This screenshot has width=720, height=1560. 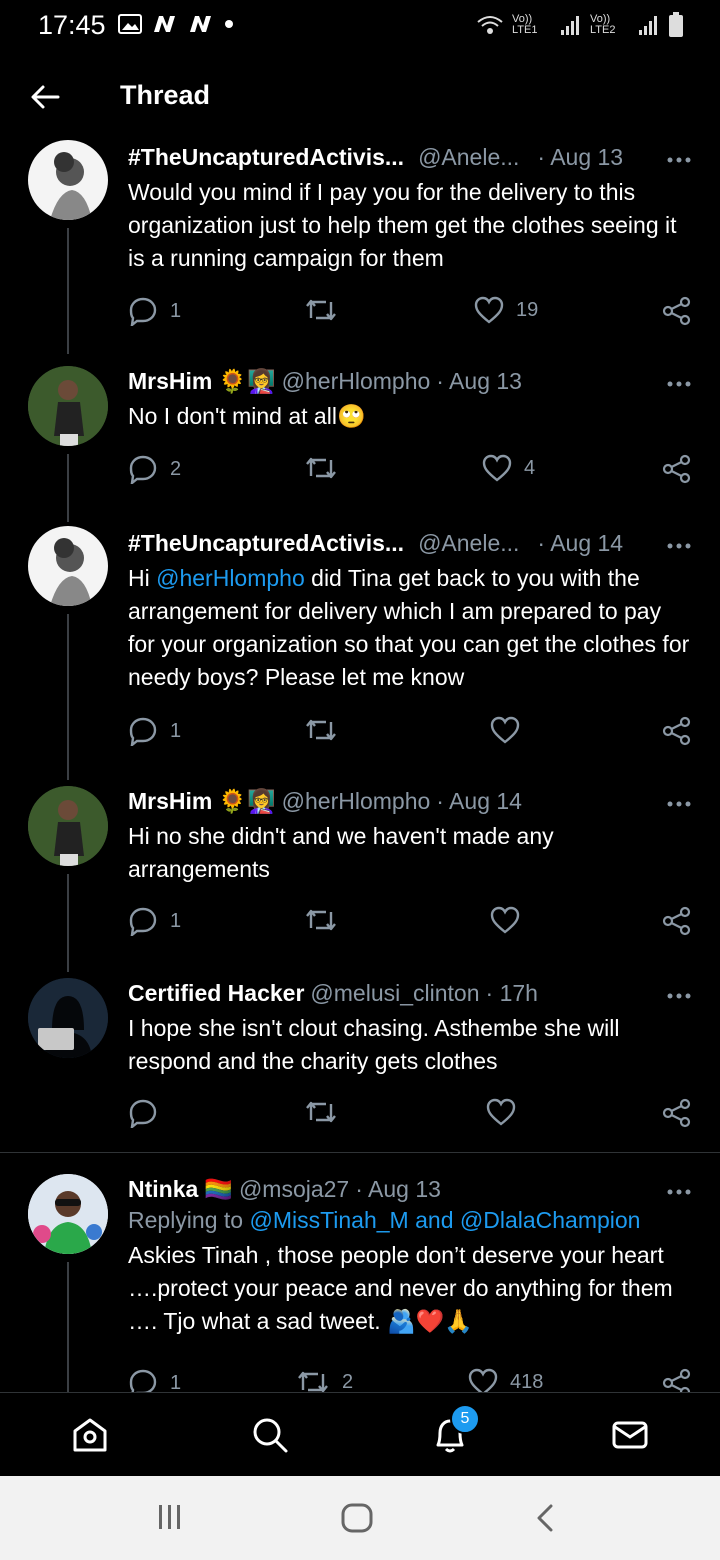 What do you see at coordinates (545, 1518) in the screenshot?
I see `system-back-icon` at bounding box center [545, 1518].